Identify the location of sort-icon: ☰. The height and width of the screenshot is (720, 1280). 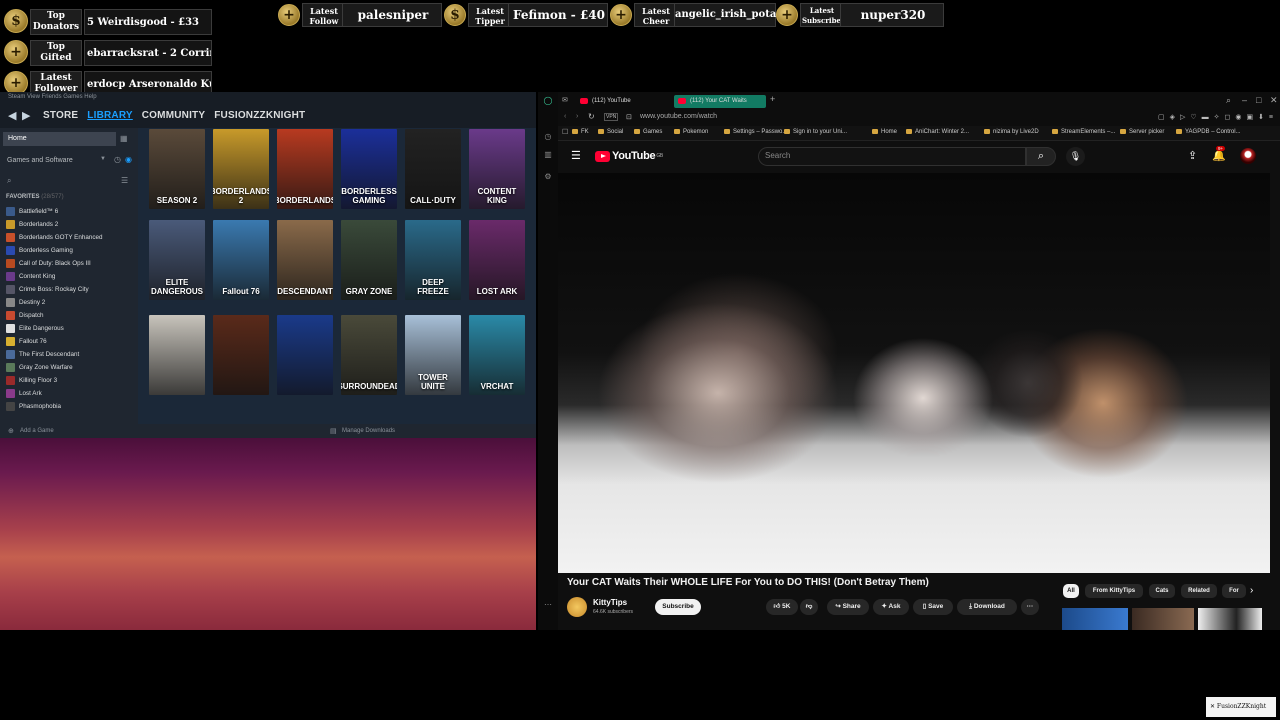
(124, 180).